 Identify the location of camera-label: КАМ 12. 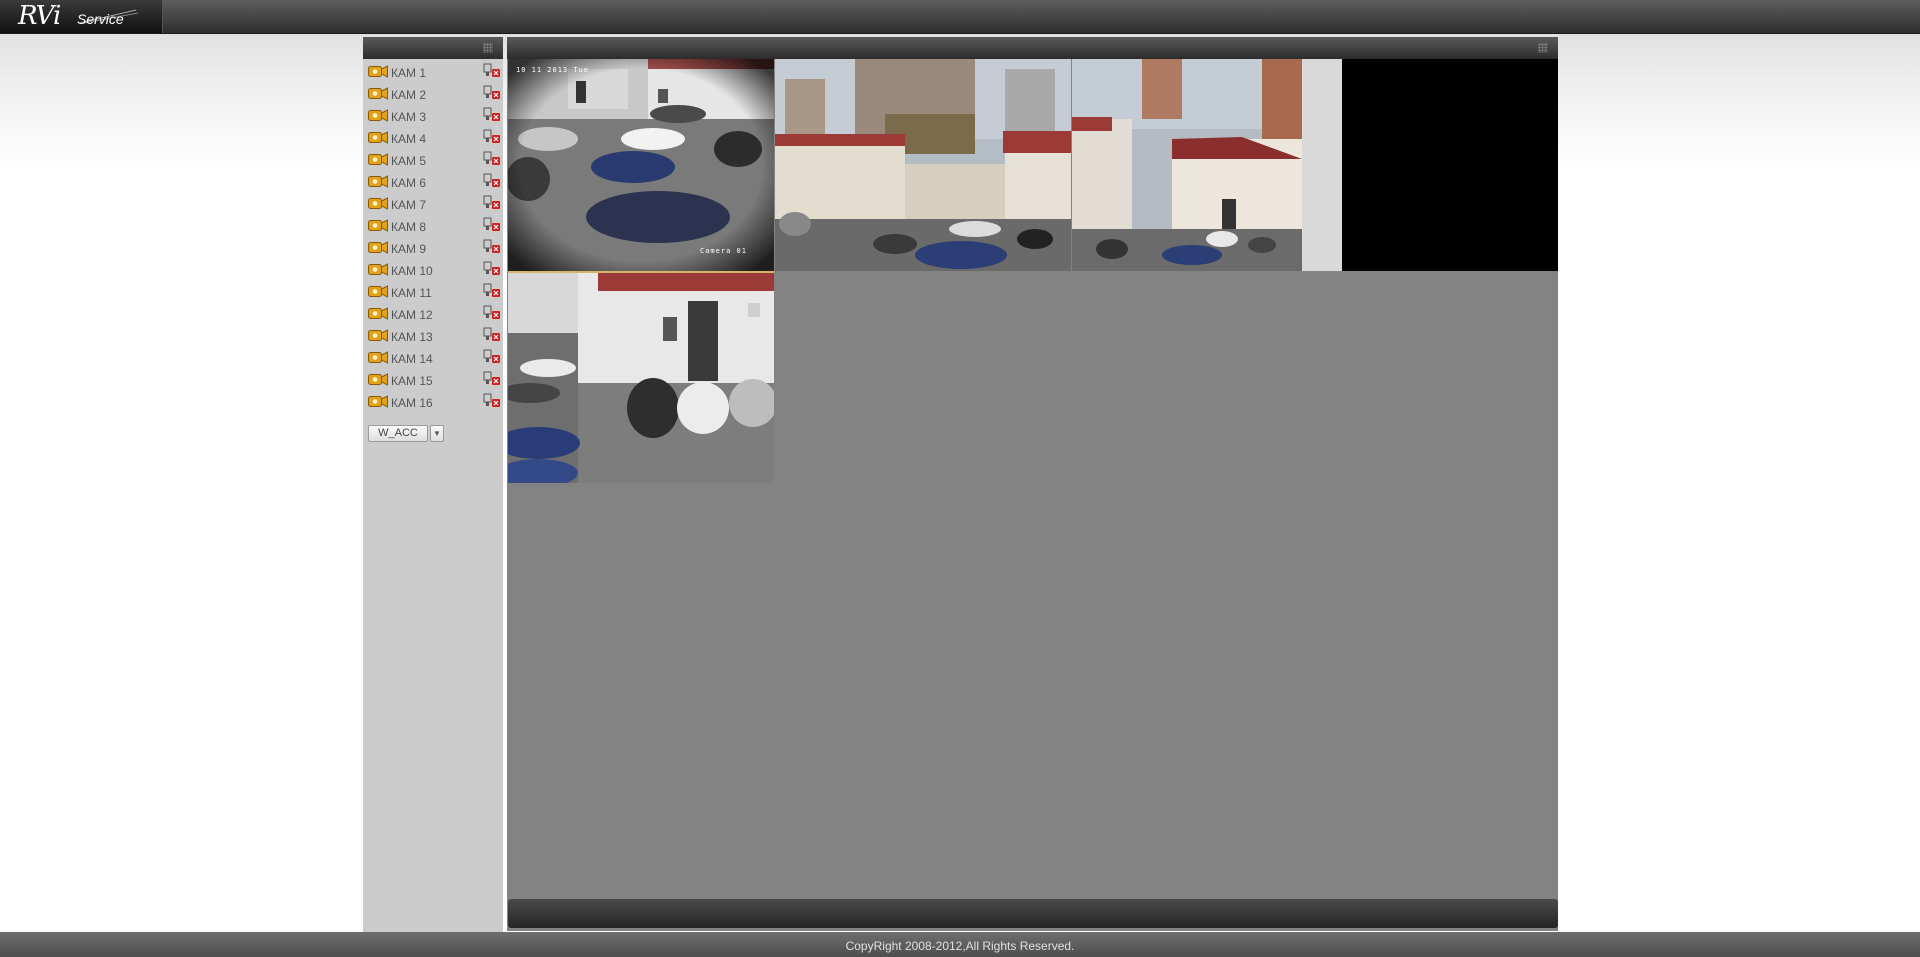
(412, 315).